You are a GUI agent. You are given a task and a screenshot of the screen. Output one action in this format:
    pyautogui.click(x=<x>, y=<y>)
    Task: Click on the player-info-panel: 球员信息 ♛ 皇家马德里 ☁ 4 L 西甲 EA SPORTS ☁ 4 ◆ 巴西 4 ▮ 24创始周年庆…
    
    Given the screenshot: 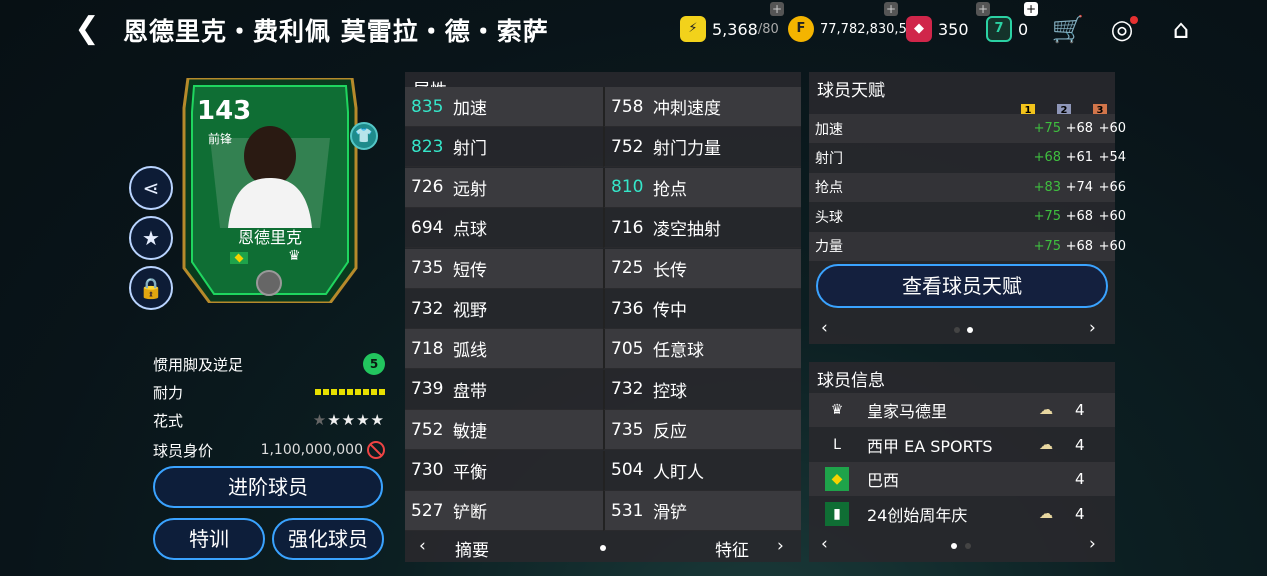 What is the action you would take?
    pyautogui.click(x=962, y=462)
    